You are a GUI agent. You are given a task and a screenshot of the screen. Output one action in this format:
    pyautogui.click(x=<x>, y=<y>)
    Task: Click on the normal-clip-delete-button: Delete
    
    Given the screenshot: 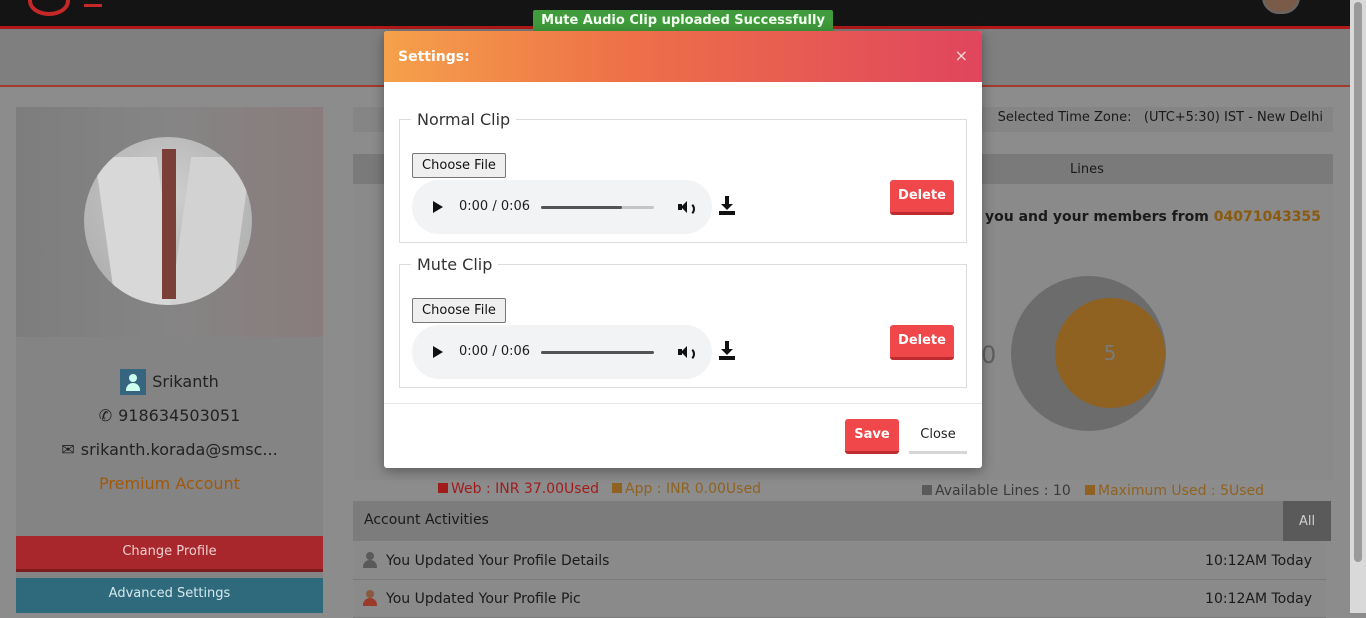 What is the action you would take?
    pyautogui.click(x=922, y=197)
    